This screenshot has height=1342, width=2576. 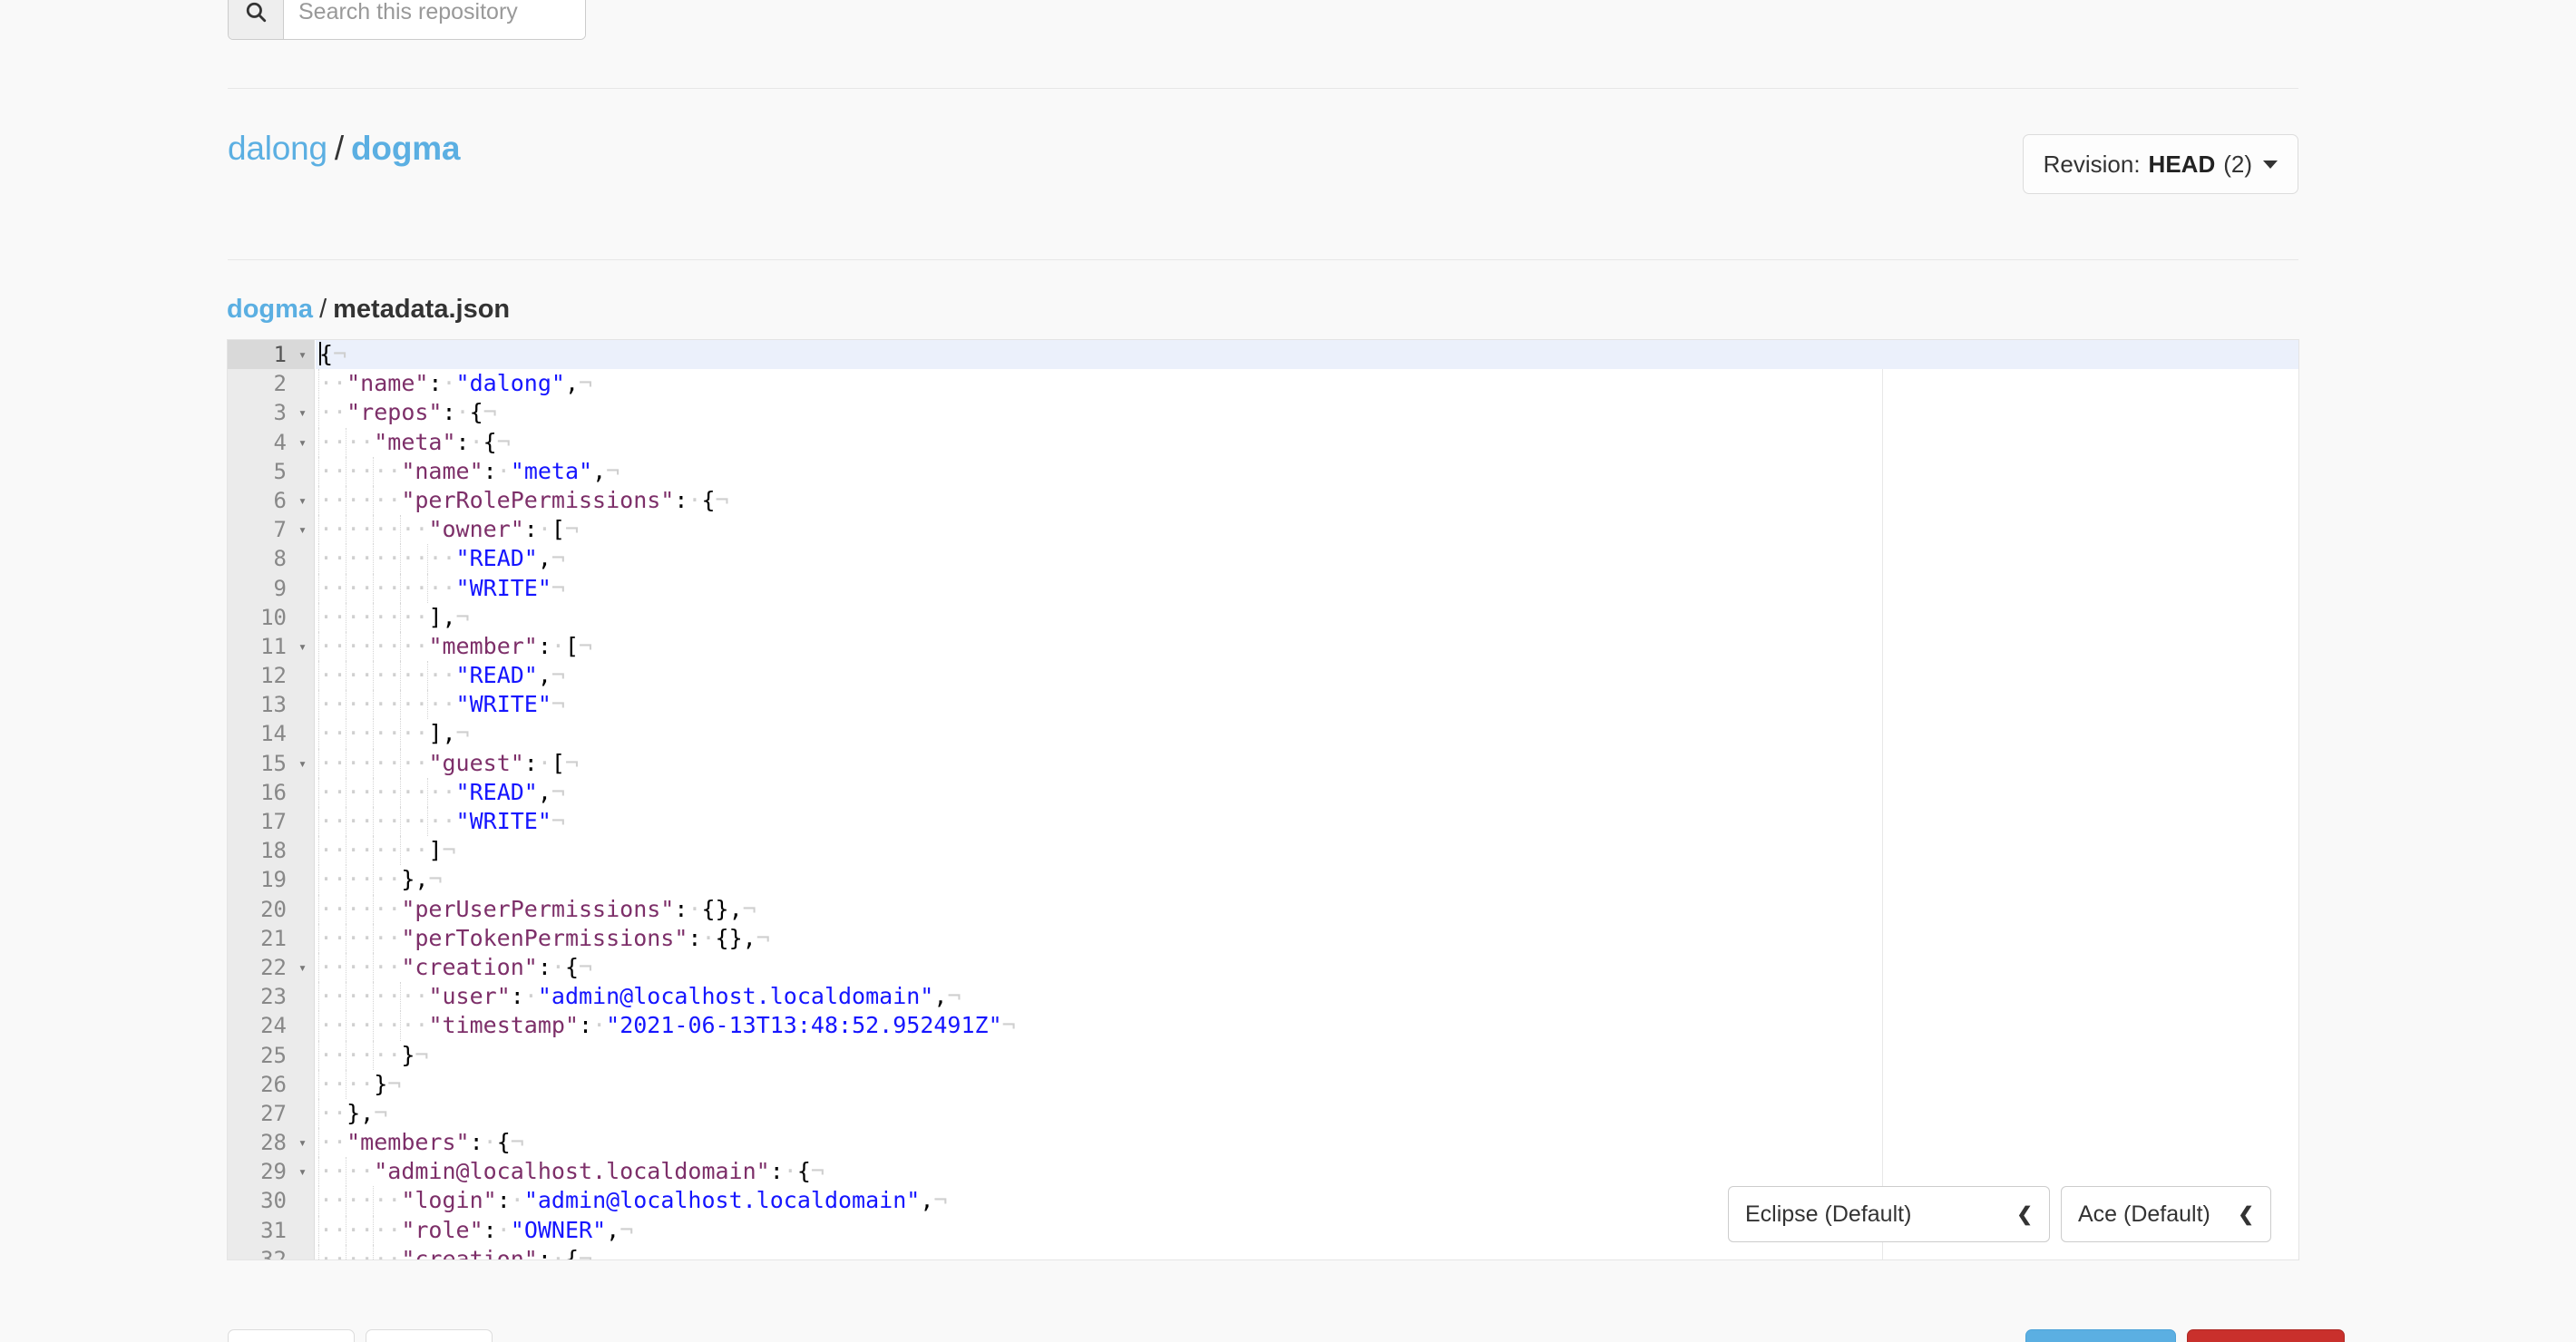 I want to click on delete-button, so click(x=2266, y=1335).